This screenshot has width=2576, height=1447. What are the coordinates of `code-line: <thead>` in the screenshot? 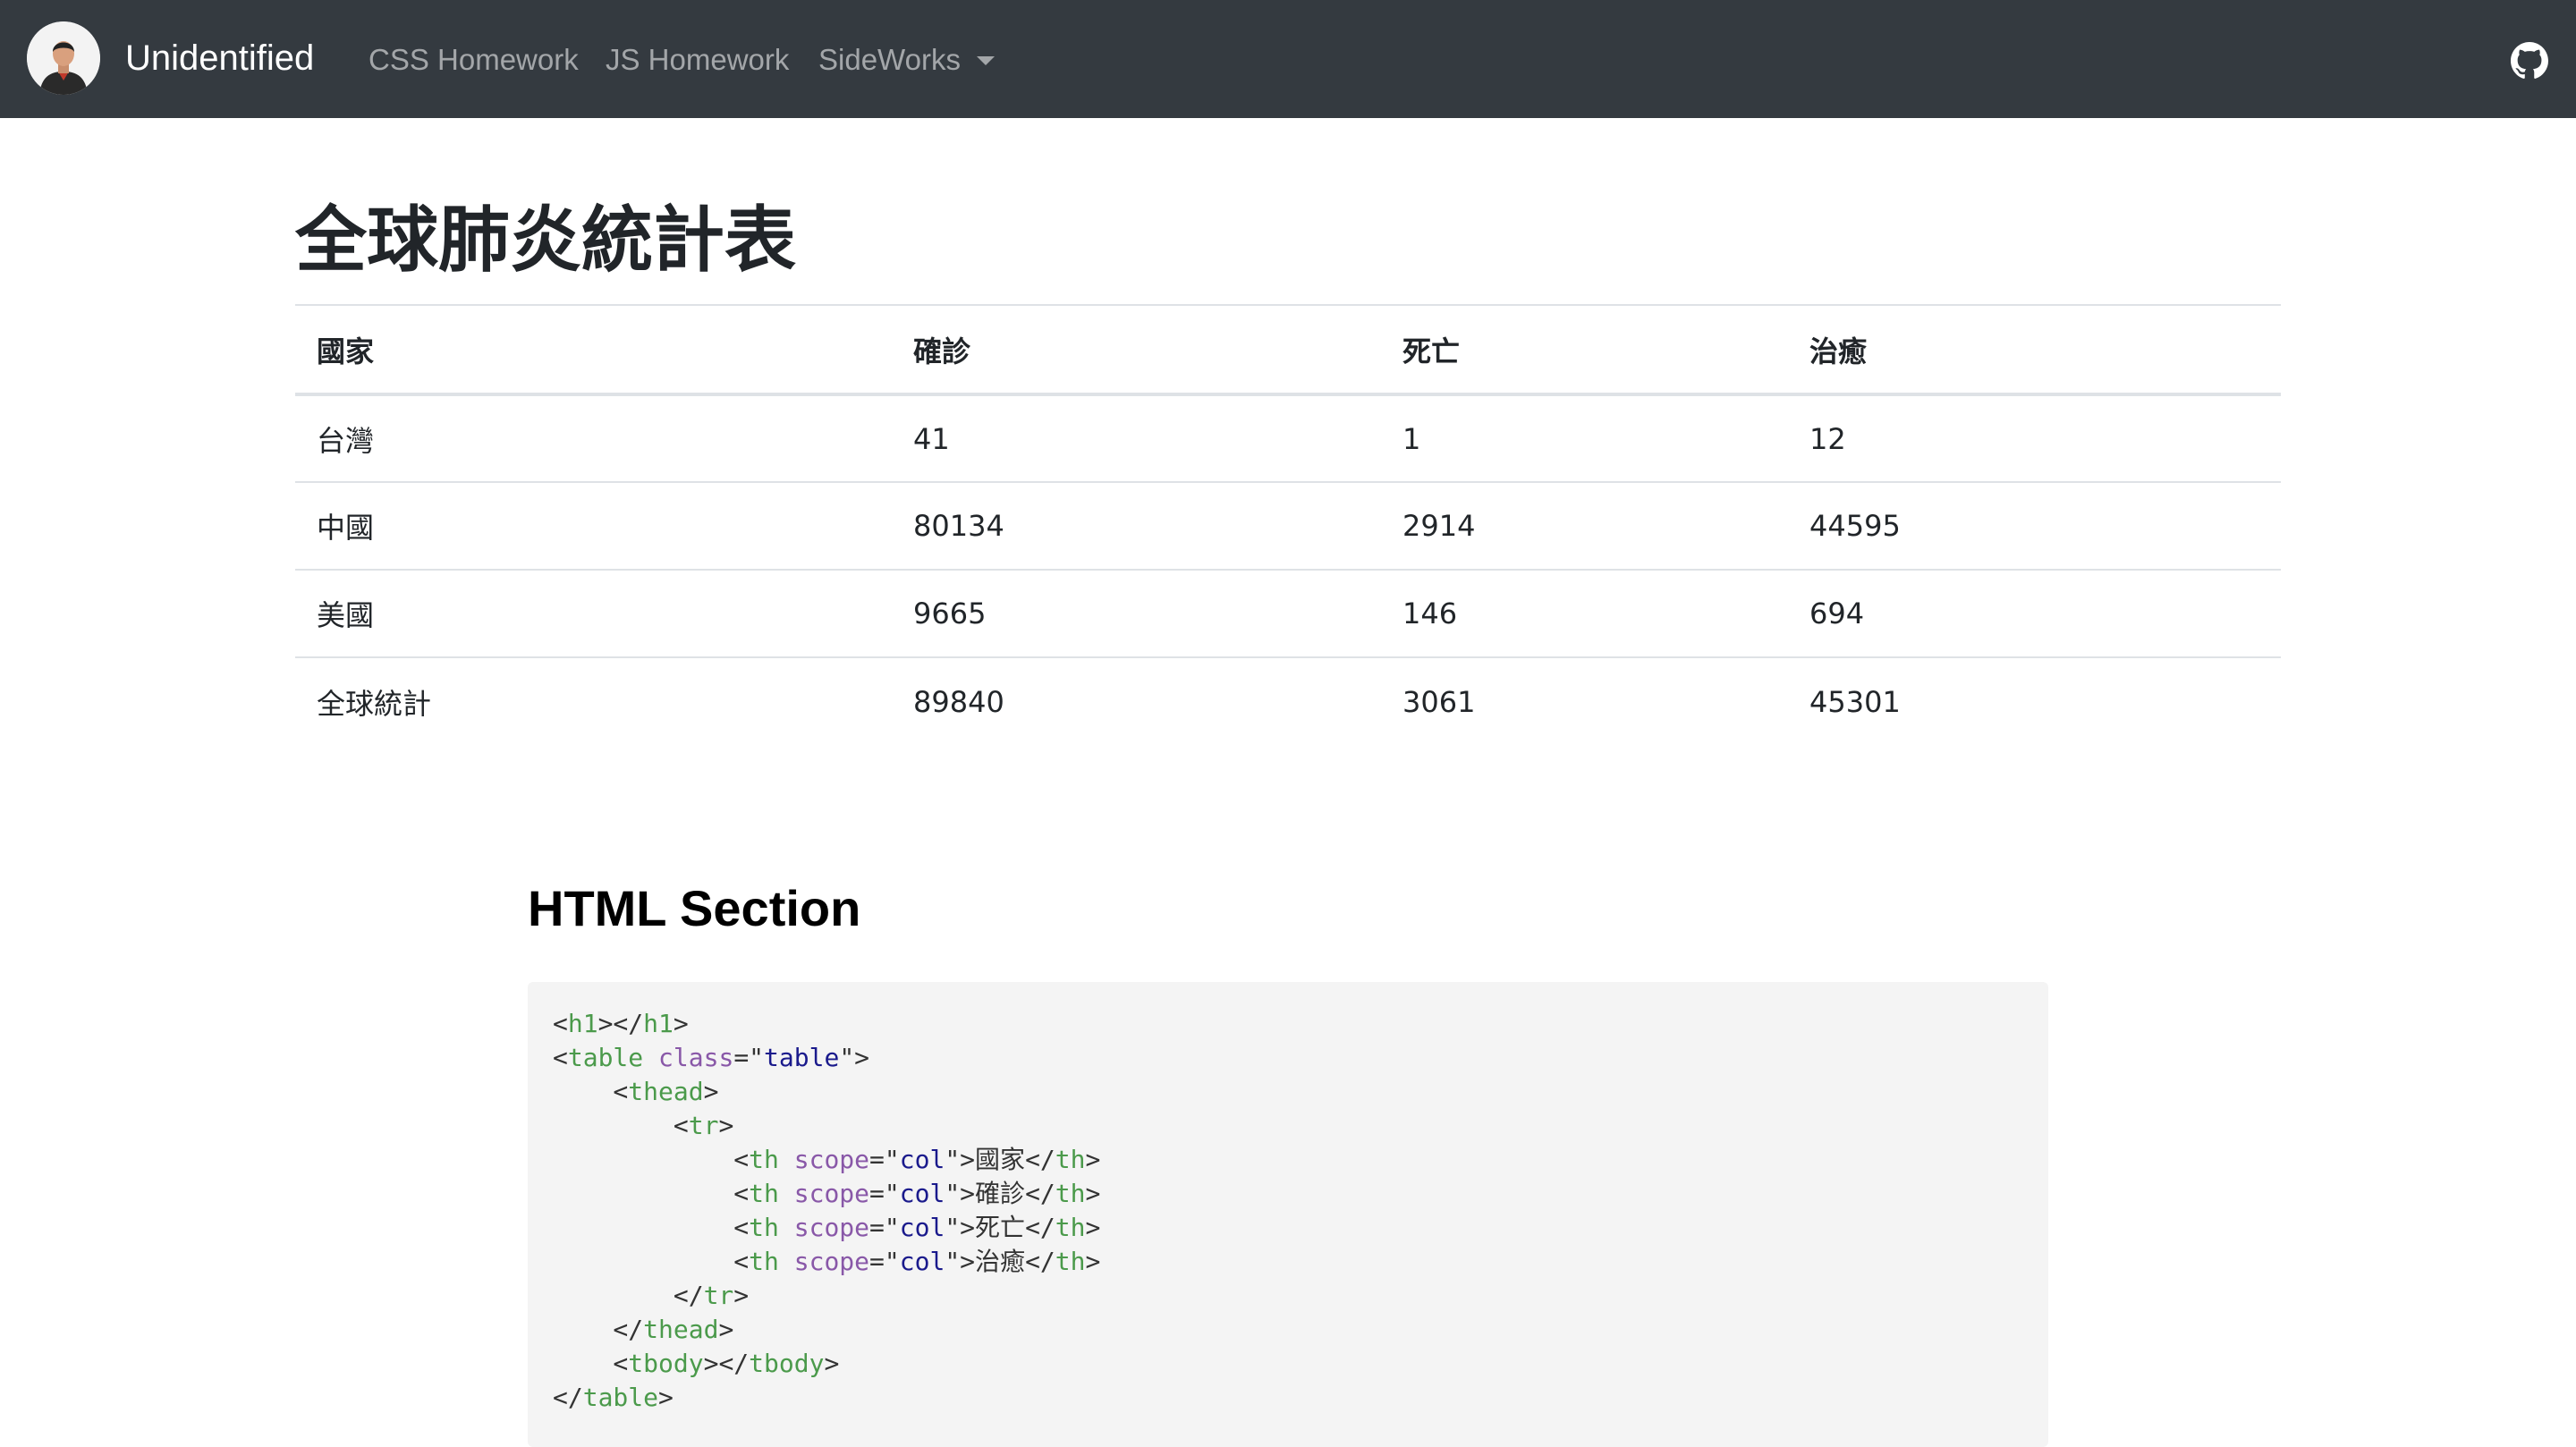 It's located at (636, 1091).